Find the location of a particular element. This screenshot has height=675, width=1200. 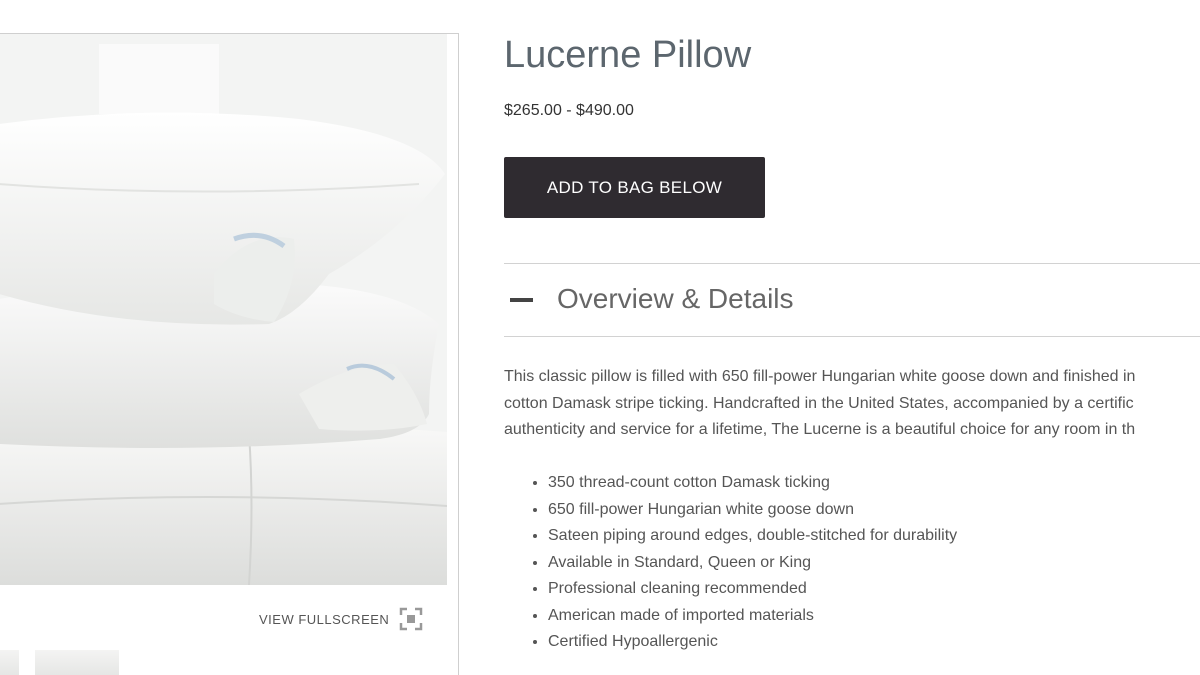

overview-details-accordion: Overview & Details is located at coordinates (852, 300).